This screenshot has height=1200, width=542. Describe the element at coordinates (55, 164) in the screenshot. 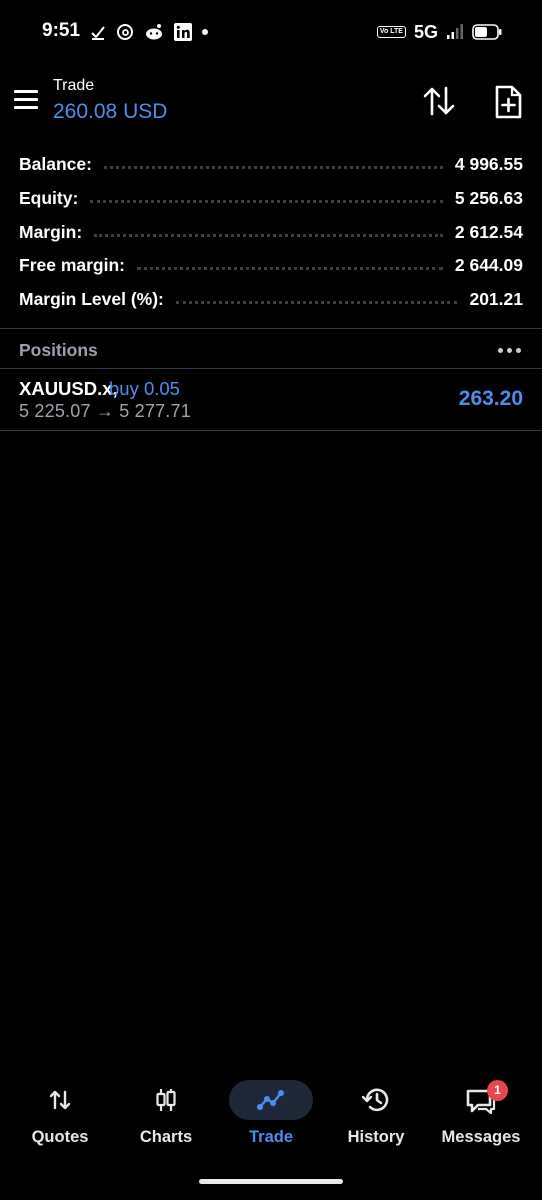

I see `summary-label: Balance:` at that location.